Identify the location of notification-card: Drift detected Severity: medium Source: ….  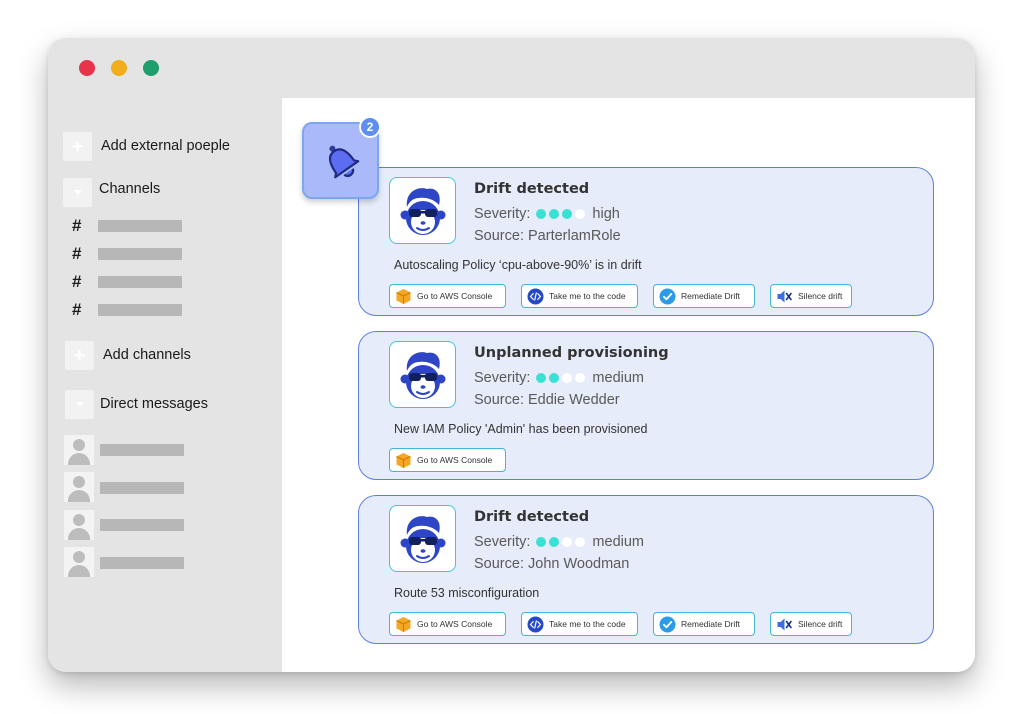
(646, 569).